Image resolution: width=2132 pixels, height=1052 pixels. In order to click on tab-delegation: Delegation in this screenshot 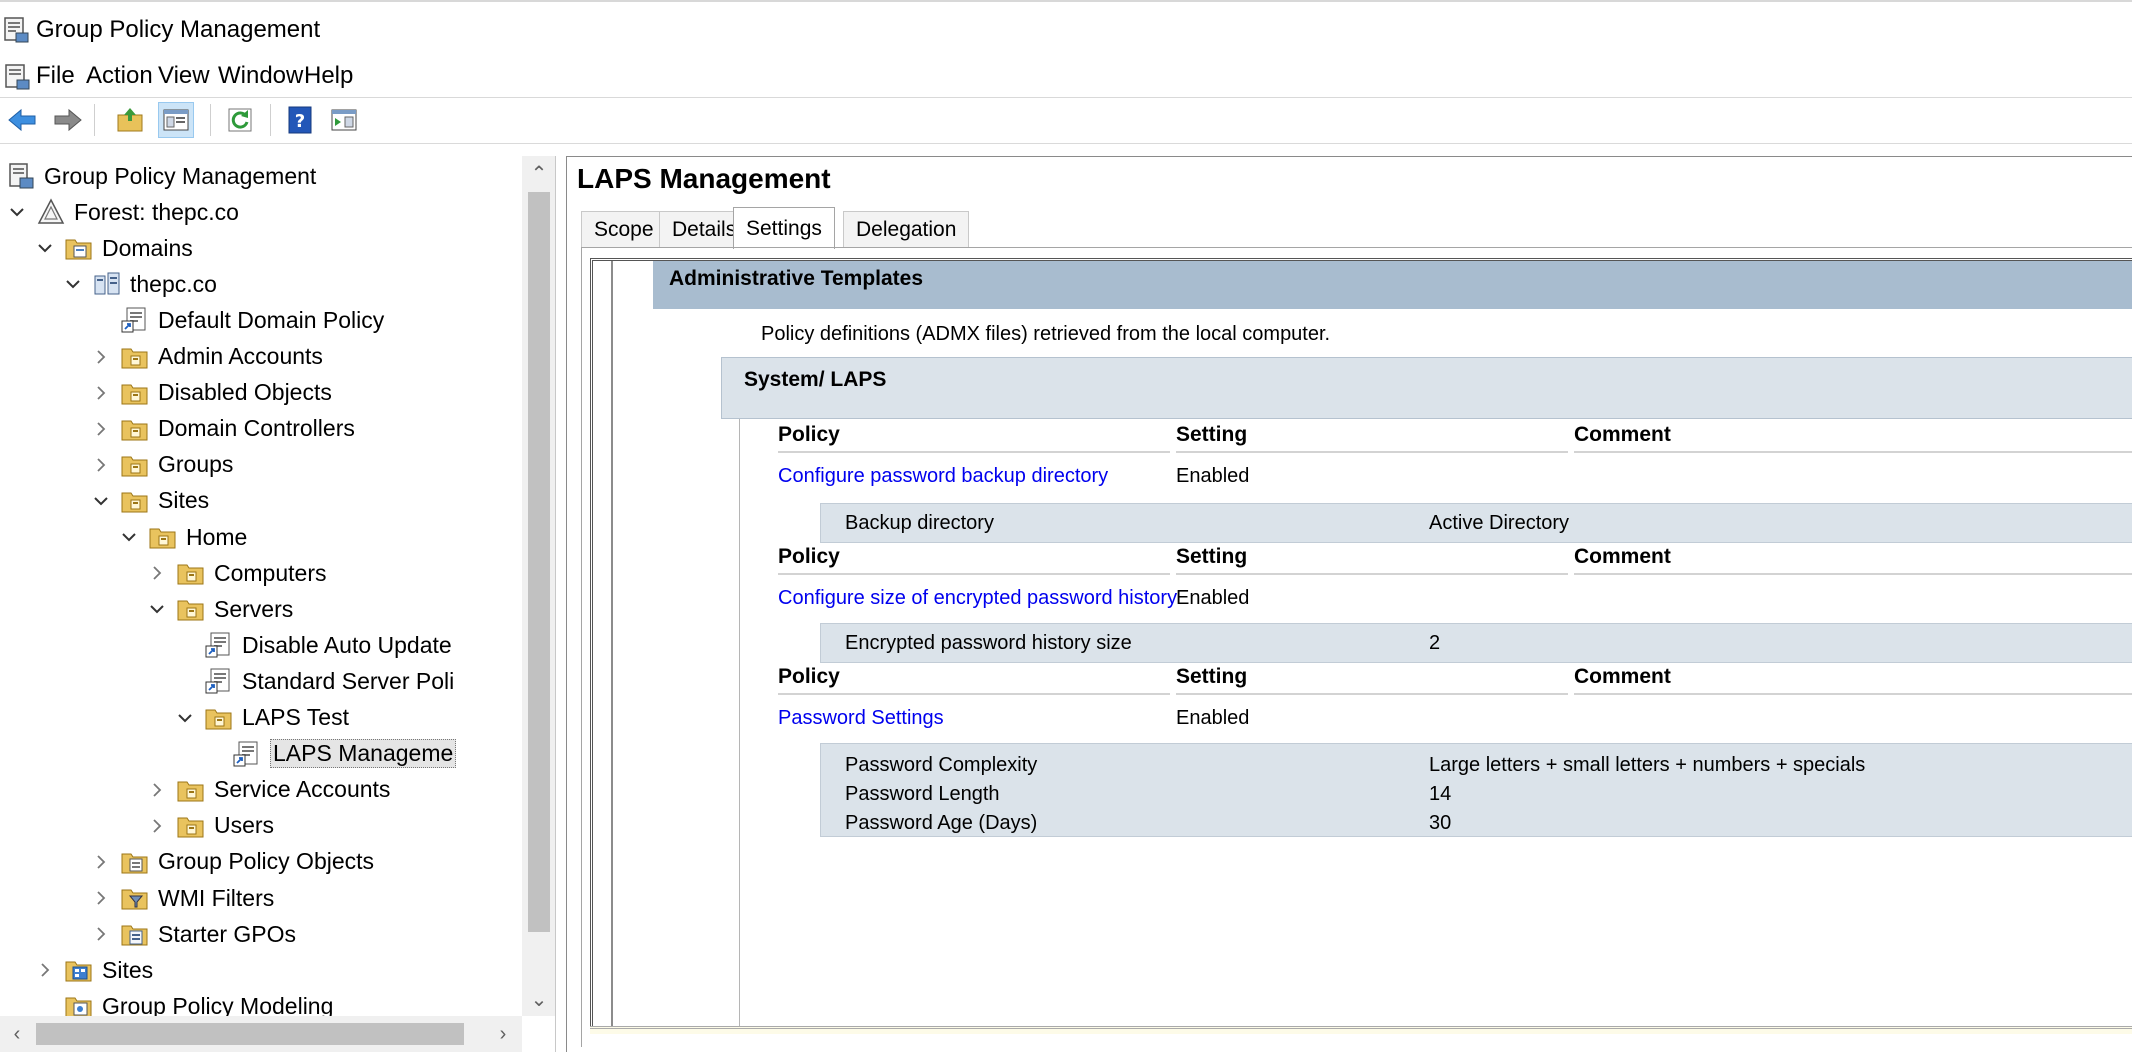, I will do `click(906, 229)`.